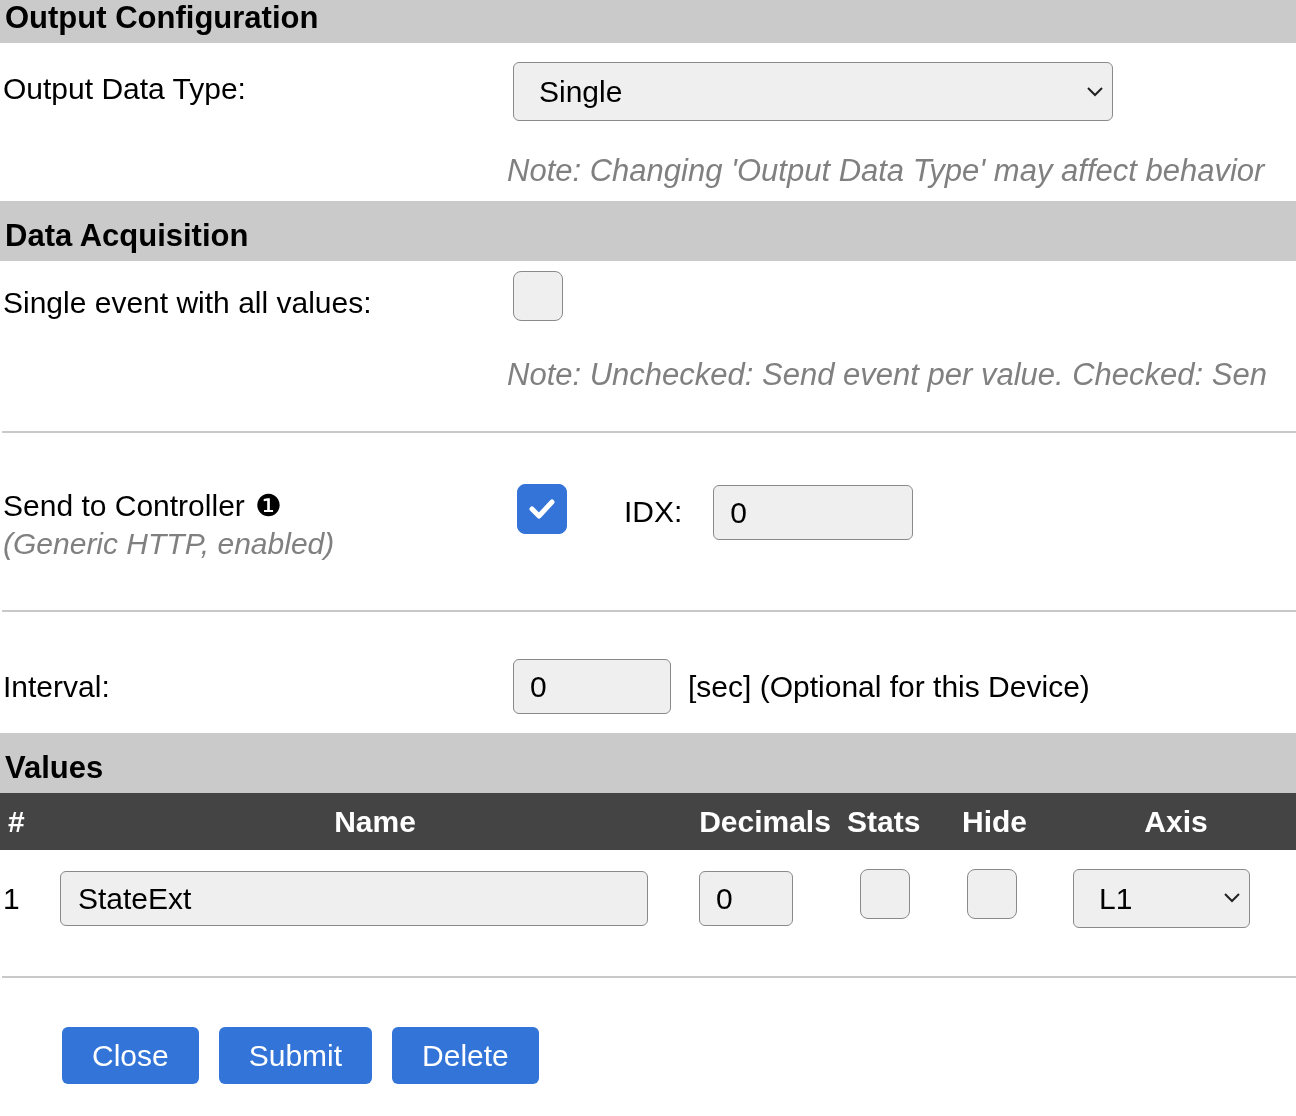 This screenshot has width=1296, height=1116. I want to click on section-header: Output Configuration, so click(648, 21).